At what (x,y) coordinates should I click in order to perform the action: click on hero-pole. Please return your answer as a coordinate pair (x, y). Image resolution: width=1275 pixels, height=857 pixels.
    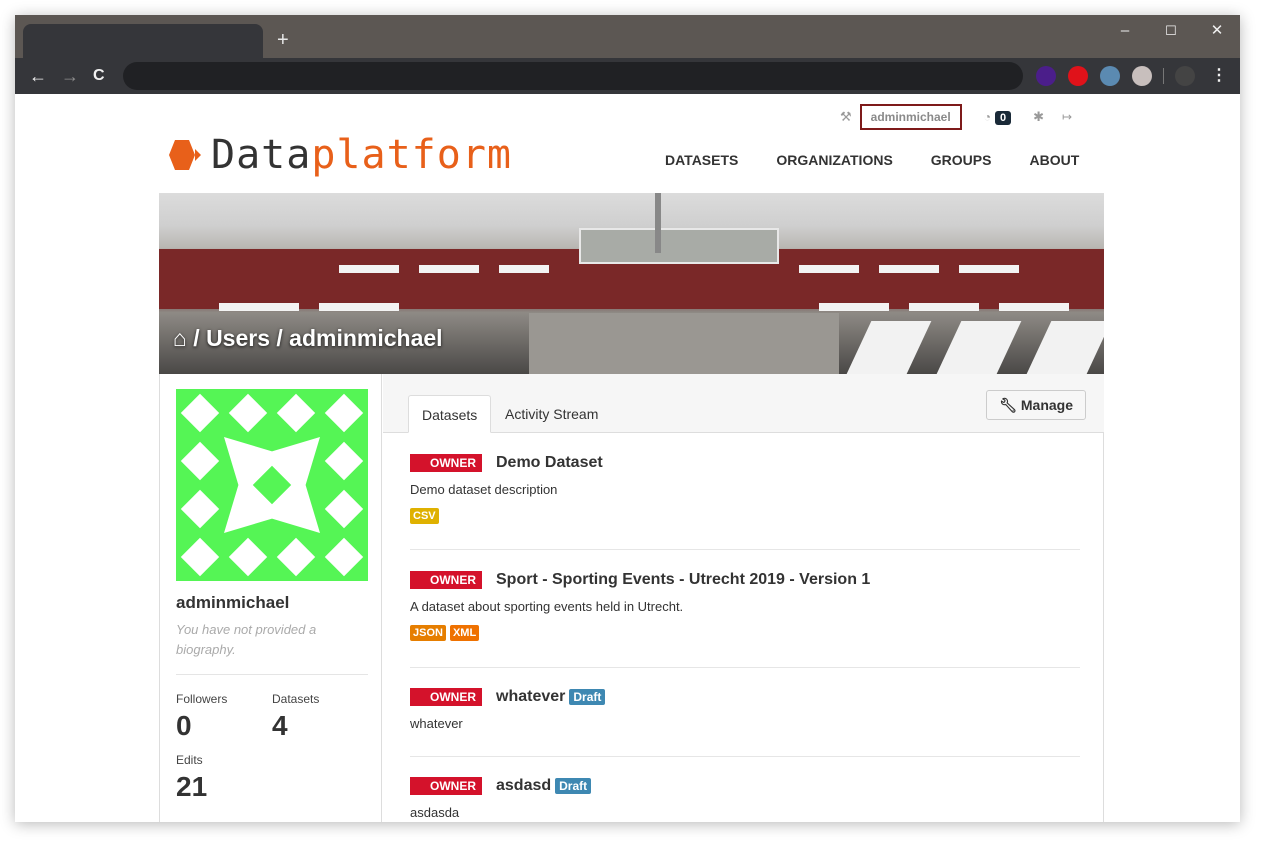
    Looking at the image, I should click on (658, 223).